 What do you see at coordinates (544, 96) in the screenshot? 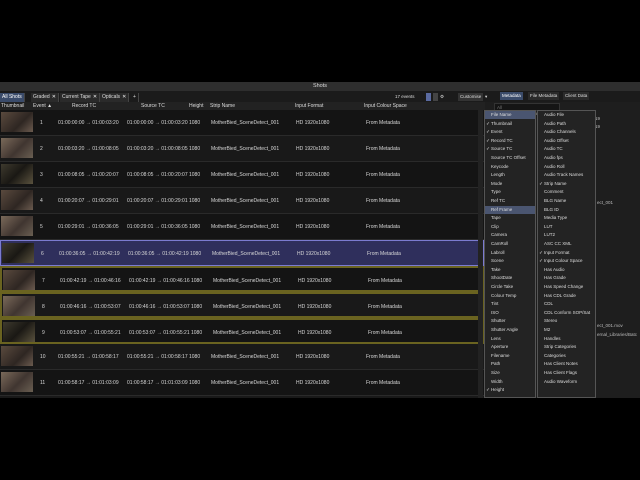
I see `tab-file-metadata: File Metadata` at bounding box center [544, 96].